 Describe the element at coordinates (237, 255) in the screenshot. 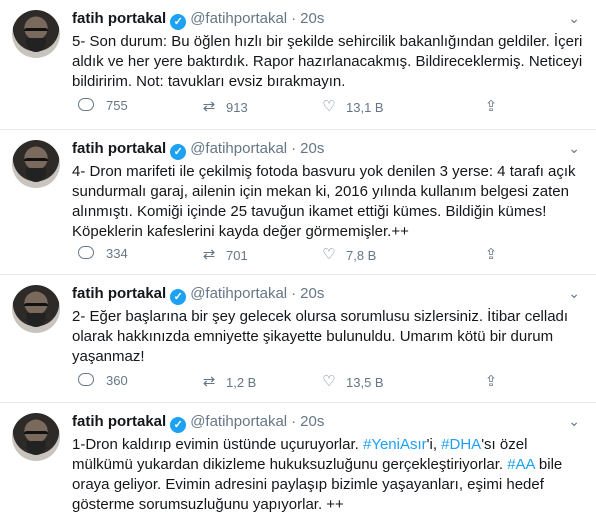

I see `retweet-count: 701` at that location.